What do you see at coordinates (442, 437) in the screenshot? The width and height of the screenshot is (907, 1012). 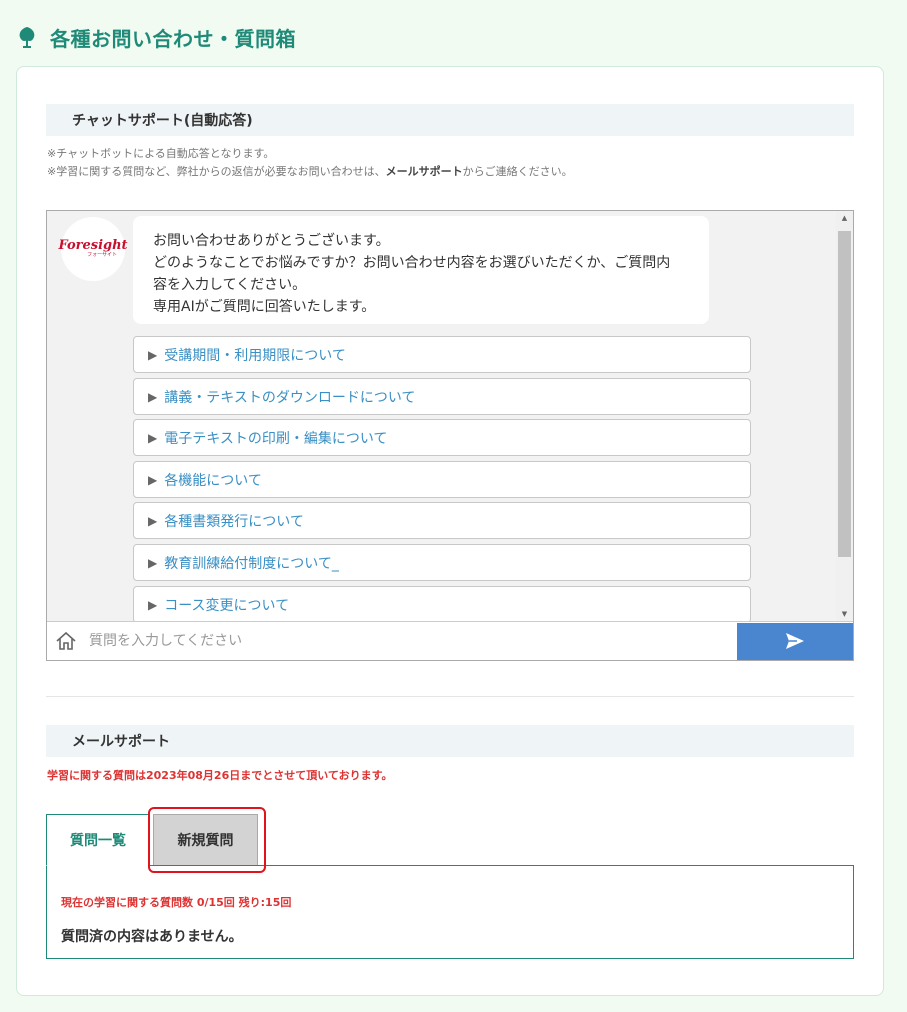 I see `chat-option: ▶ 電子テキストの印刷・編集について` at bounding box center [442, 437].